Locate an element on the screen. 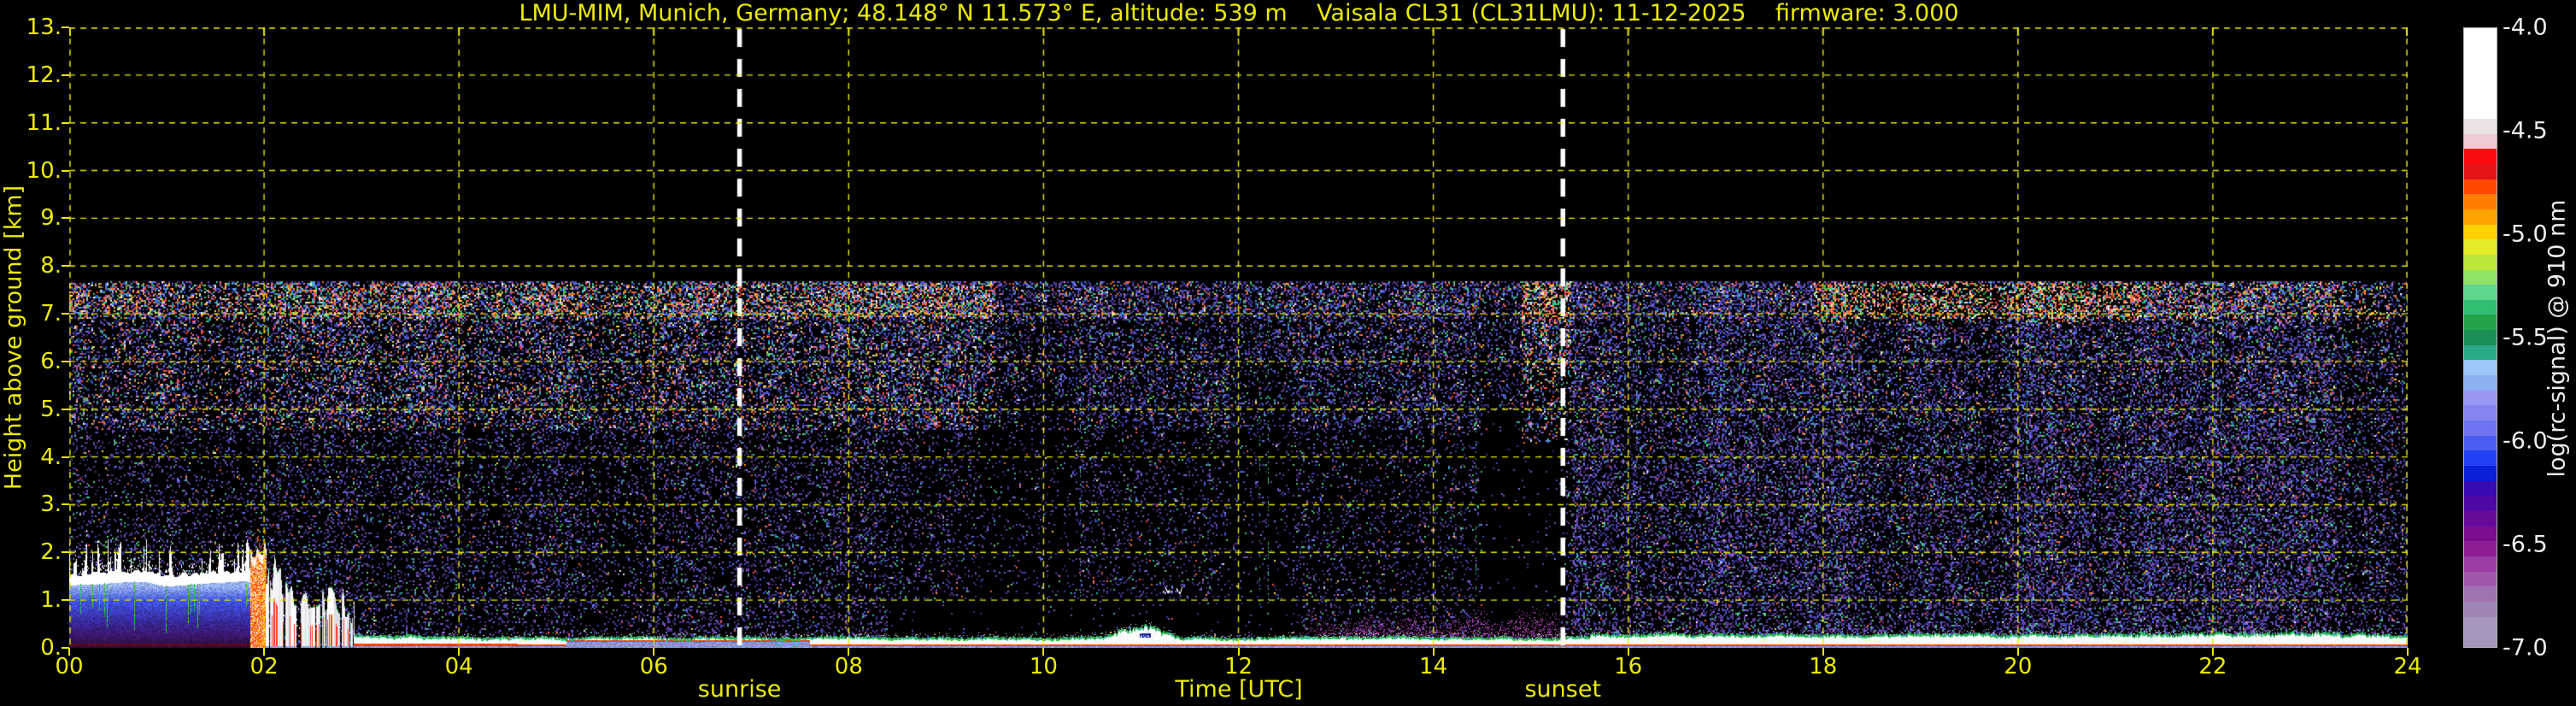 The image size is (2576, 706). colorbar-tick-label: -4.0 is located at coordinates (2525, 27).